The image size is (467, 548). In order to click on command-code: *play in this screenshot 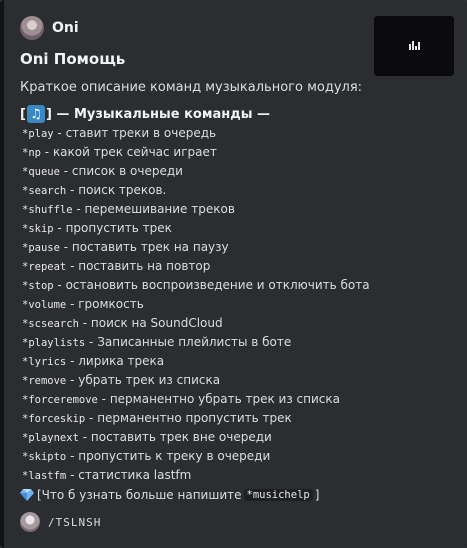, I will do `click(38, 134)`.